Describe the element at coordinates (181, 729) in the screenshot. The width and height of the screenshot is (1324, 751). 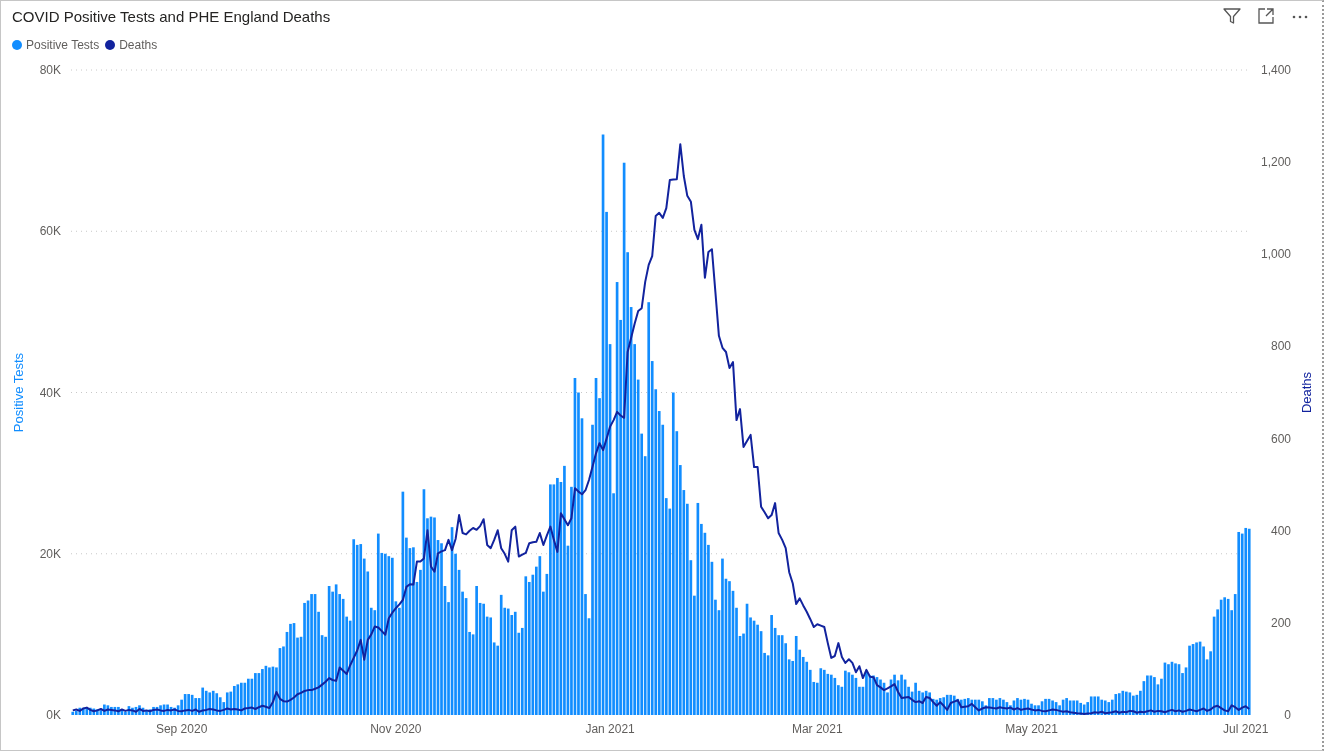
I see `x-axis-label: Sep 2020` at that location.